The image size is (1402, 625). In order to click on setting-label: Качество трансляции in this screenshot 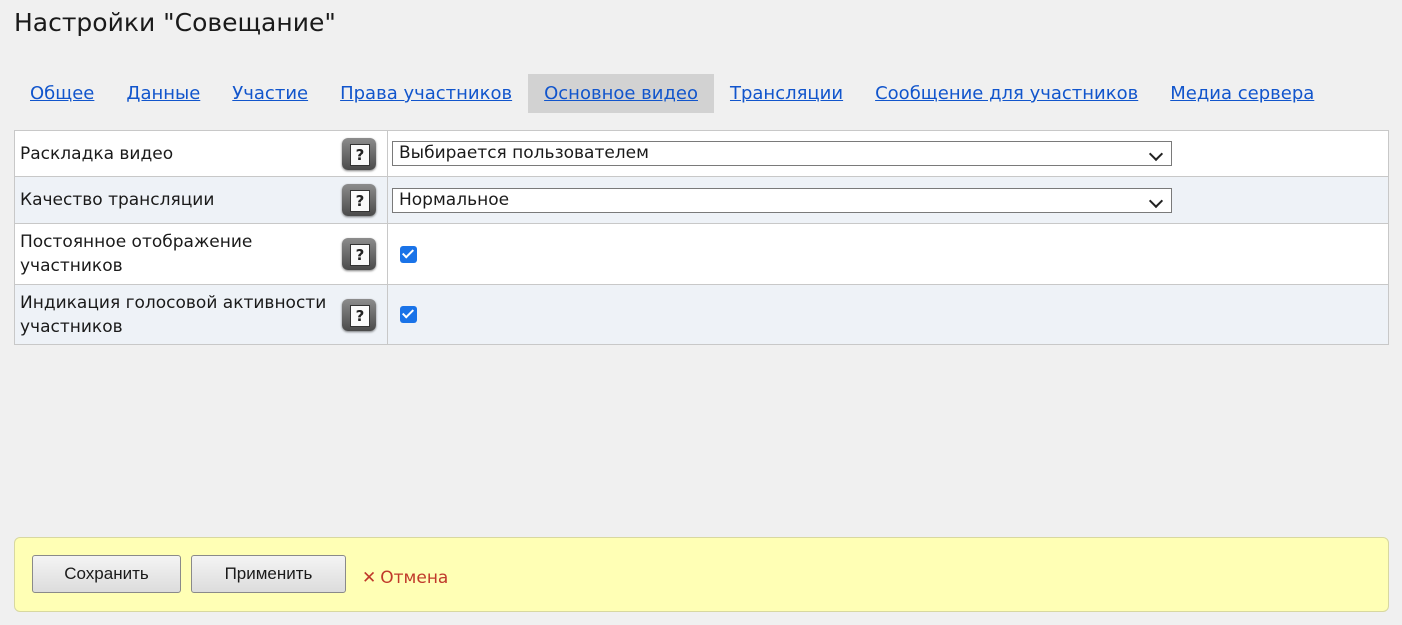, I will do `click(178, 200)`.